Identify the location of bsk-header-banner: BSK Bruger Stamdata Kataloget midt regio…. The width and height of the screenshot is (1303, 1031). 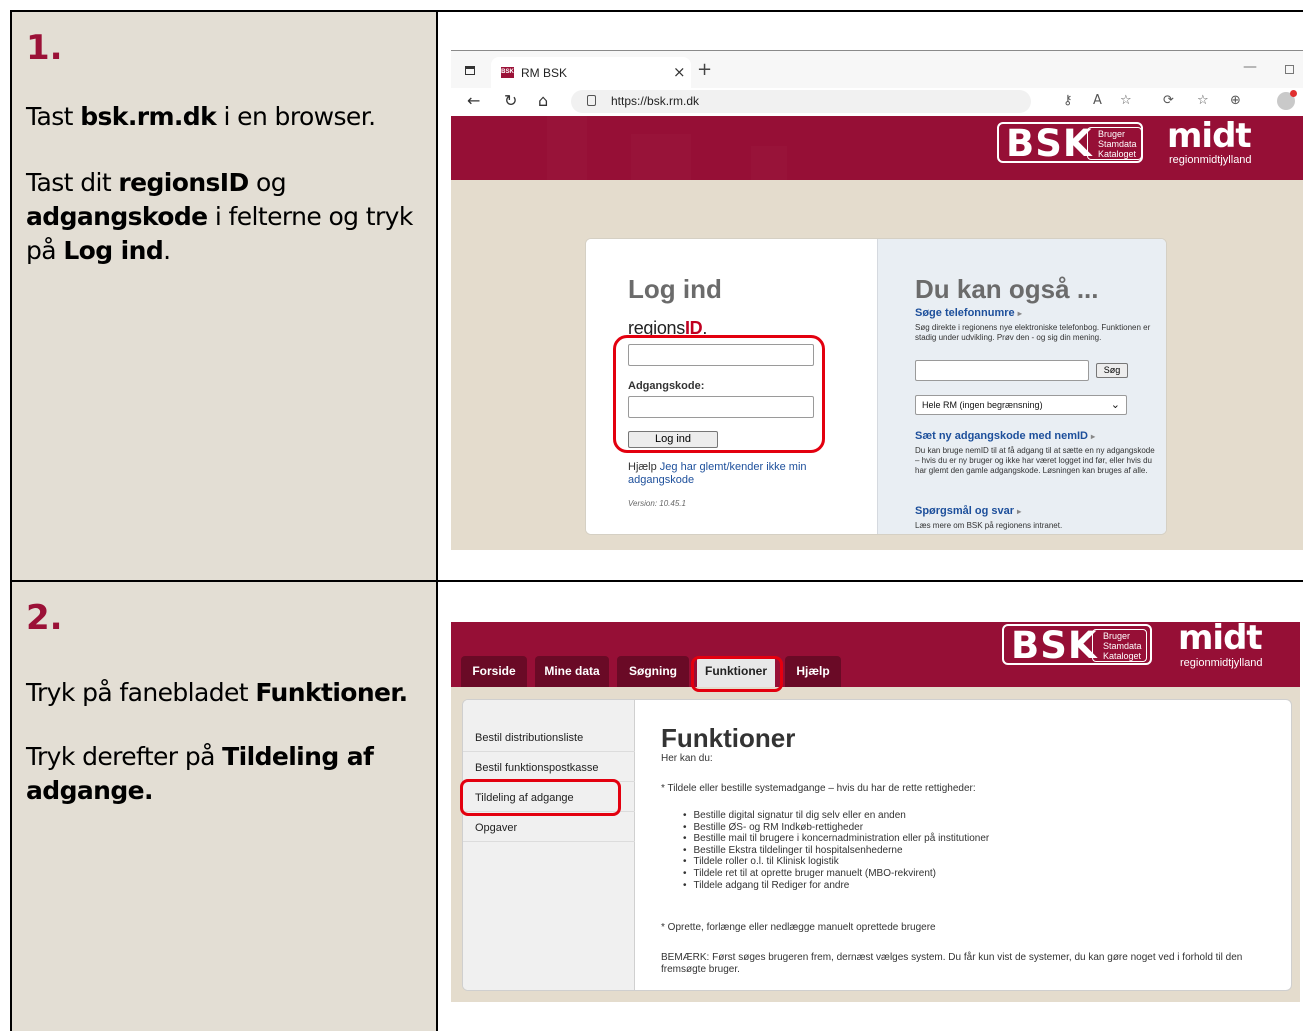
(877, 148).